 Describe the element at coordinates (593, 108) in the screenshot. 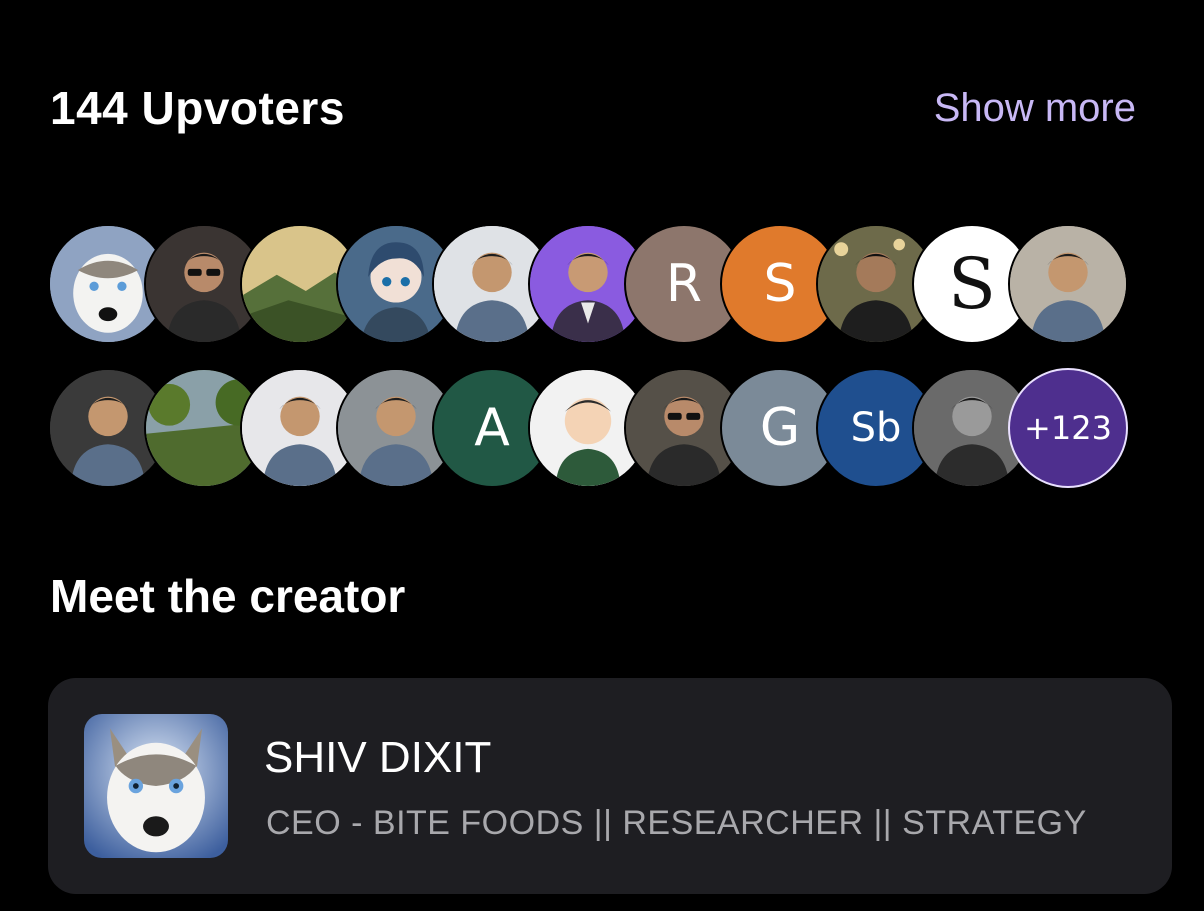

I see `upvoters-header: 144 Upvoters Show more` at that location.